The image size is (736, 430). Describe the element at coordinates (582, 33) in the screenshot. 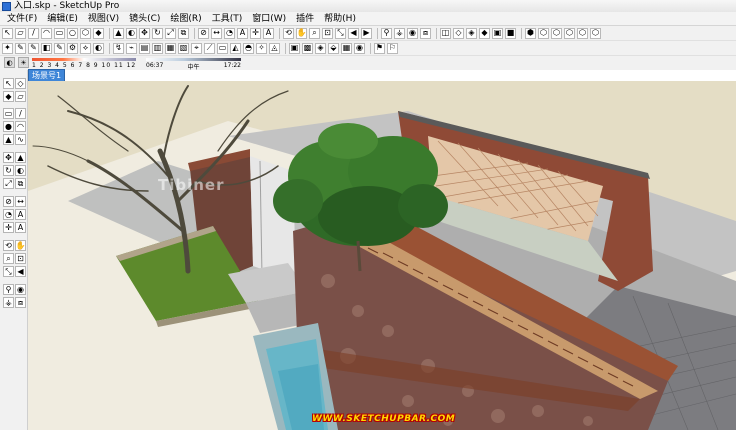

I see `back-view-icon: ⬡` at that location.